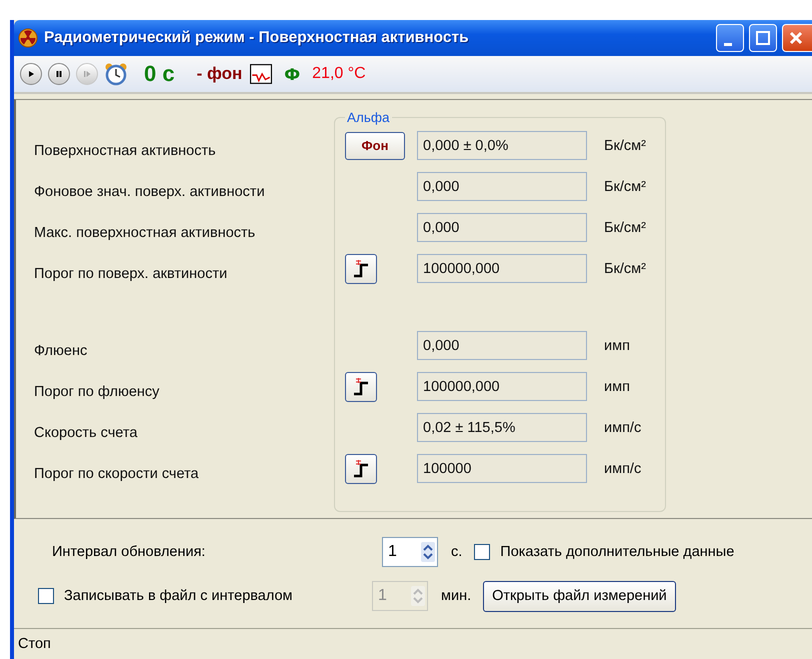 The height and width of the screenshot is (659, 812). What do you see at coordinates (368, 117) in the screenshot?
I see `group-title: Альфа` at bounding box center [368, 117].